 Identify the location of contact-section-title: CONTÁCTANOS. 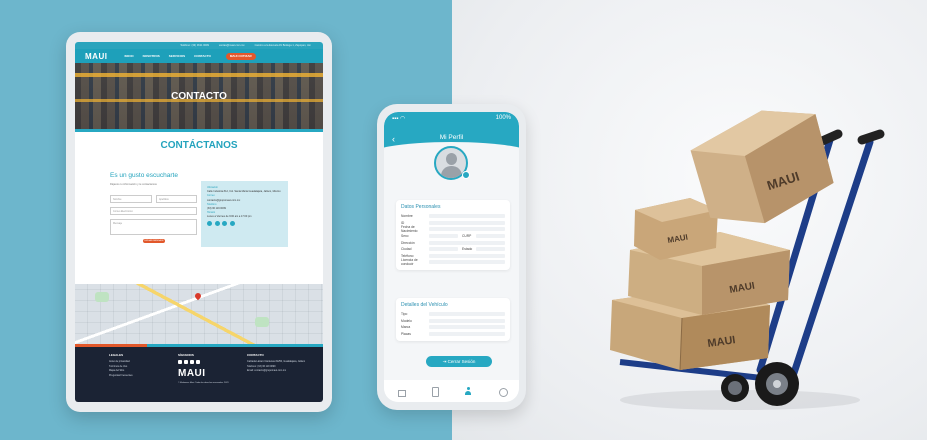
(199, 145).